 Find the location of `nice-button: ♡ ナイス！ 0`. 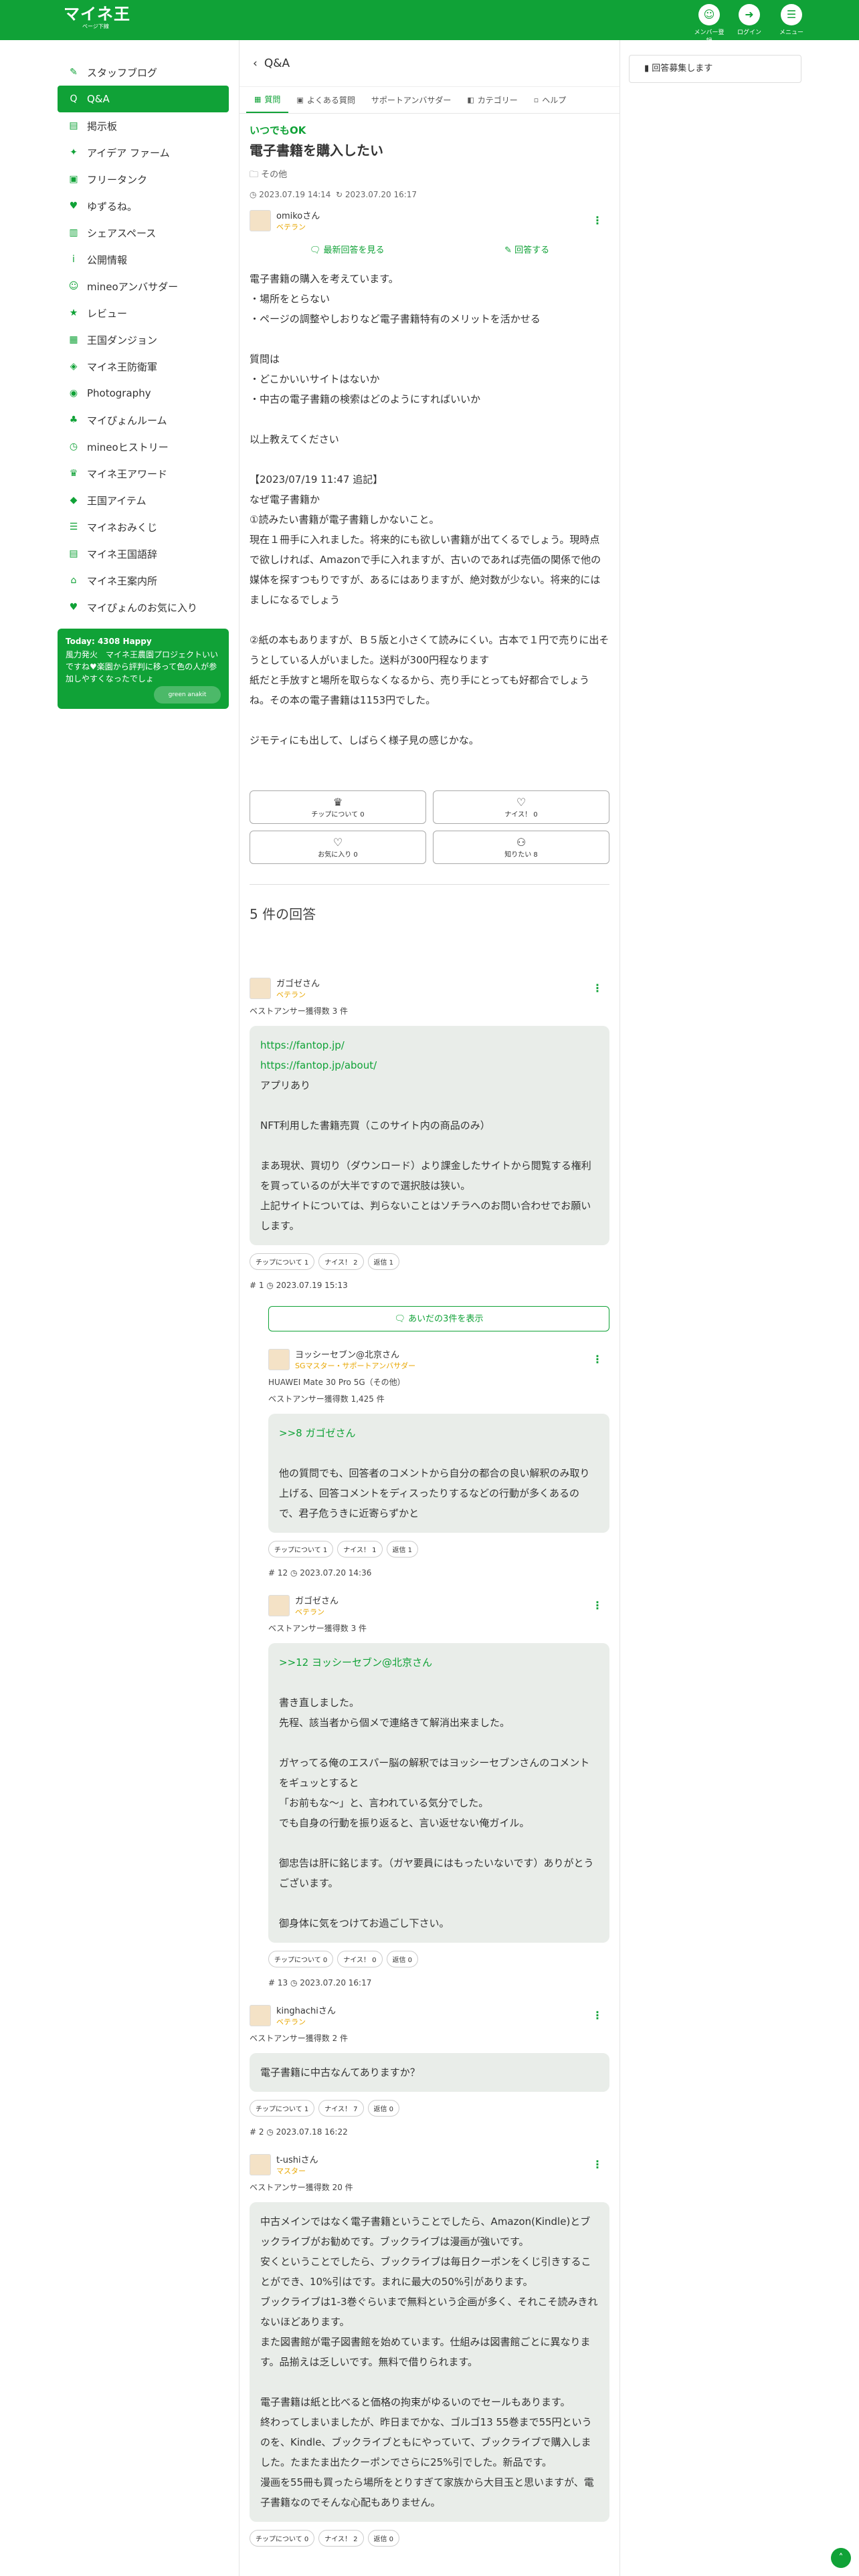

nice-button: ♡ ナイス！ 0 is located at coordinates (521, 807).